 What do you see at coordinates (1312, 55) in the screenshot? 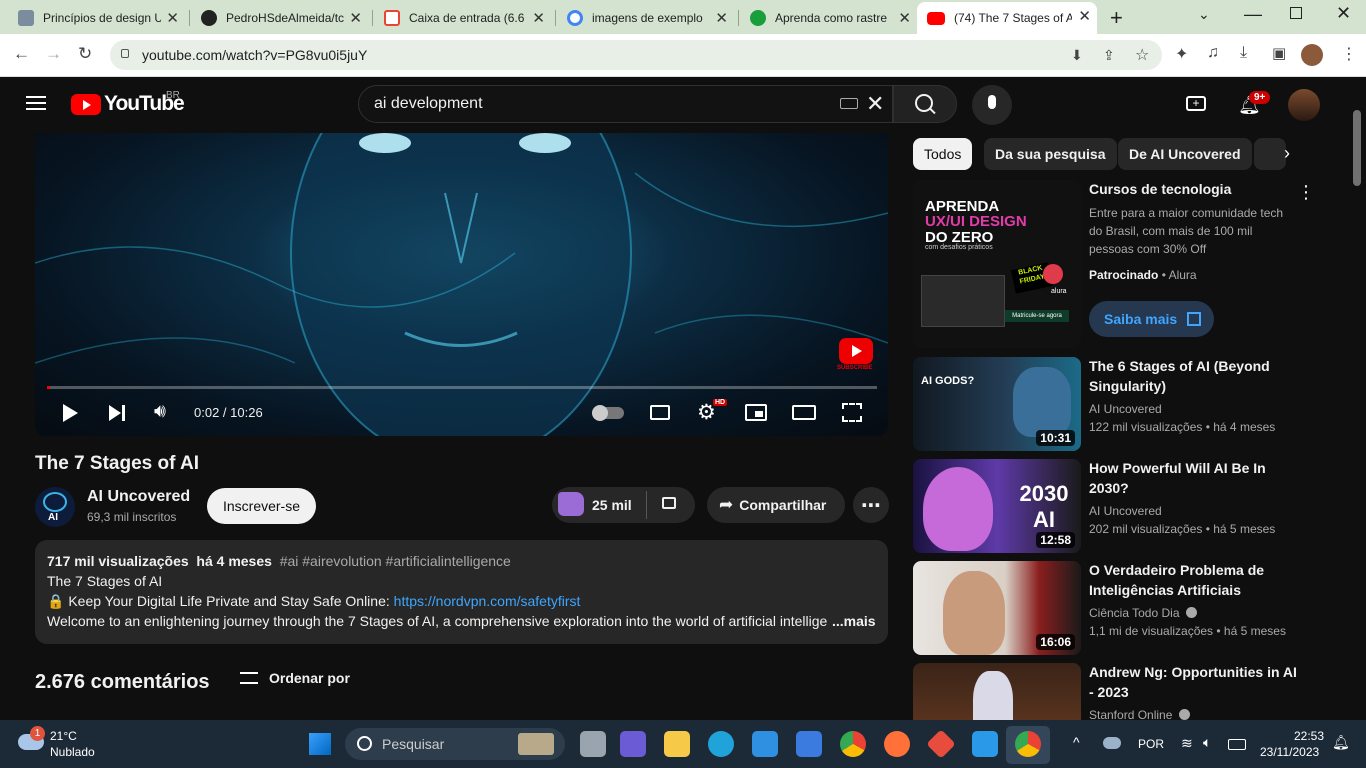
I see `profile-avatar` at bounding box center [1312, 55].